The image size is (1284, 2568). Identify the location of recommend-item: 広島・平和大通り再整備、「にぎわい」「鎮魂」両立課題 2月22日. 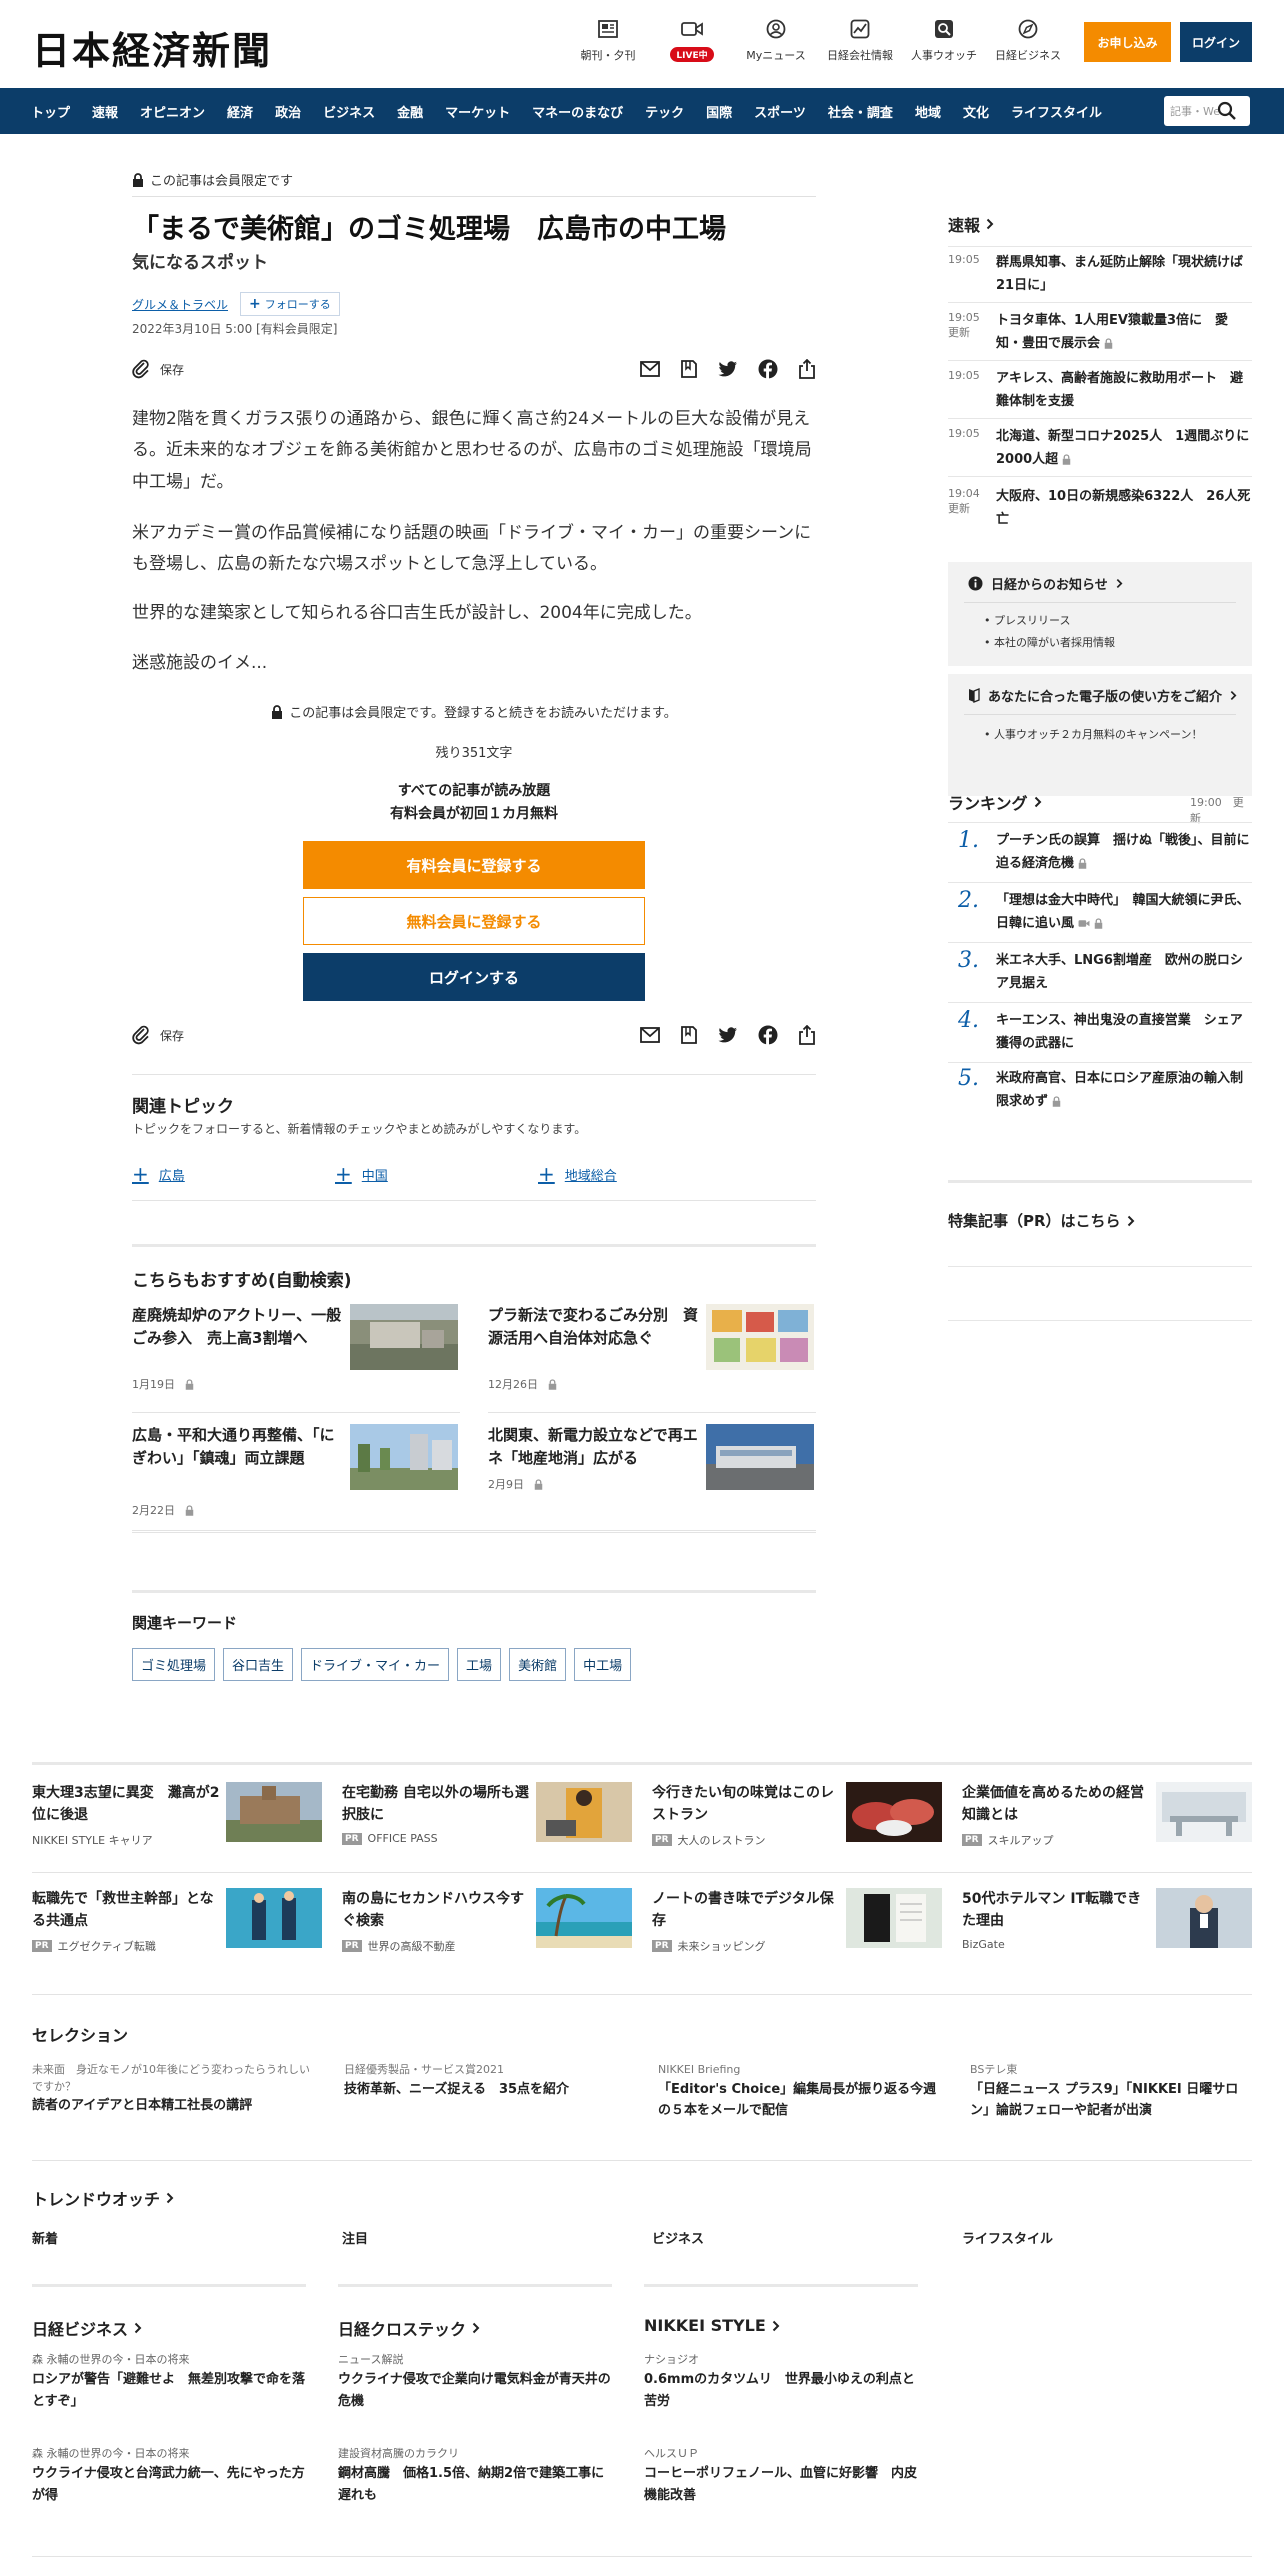
(296, 1474).